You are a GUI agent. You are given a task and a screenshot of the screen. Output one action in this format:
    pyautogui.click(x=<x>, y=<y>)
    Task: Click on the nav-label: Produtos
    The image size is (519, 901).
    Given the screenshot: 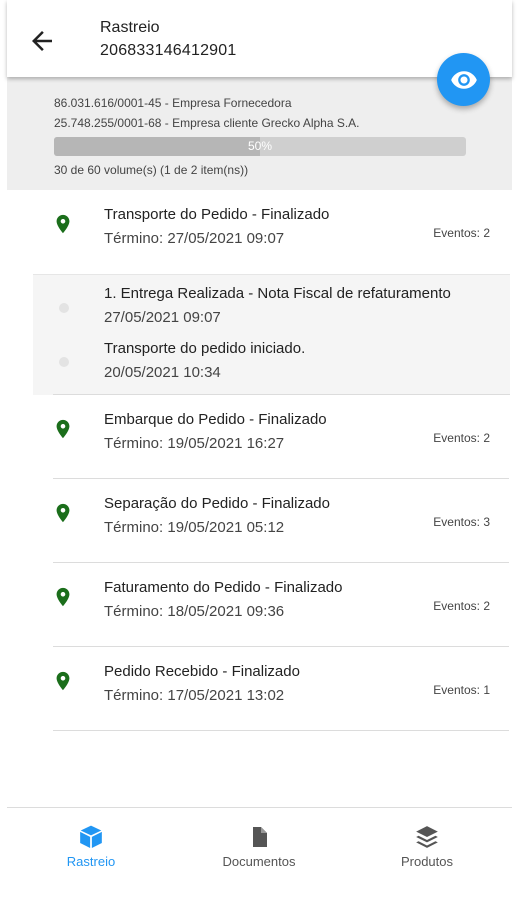 What is the action you would take?
    pyautogui.click(x=427, y=861)
    